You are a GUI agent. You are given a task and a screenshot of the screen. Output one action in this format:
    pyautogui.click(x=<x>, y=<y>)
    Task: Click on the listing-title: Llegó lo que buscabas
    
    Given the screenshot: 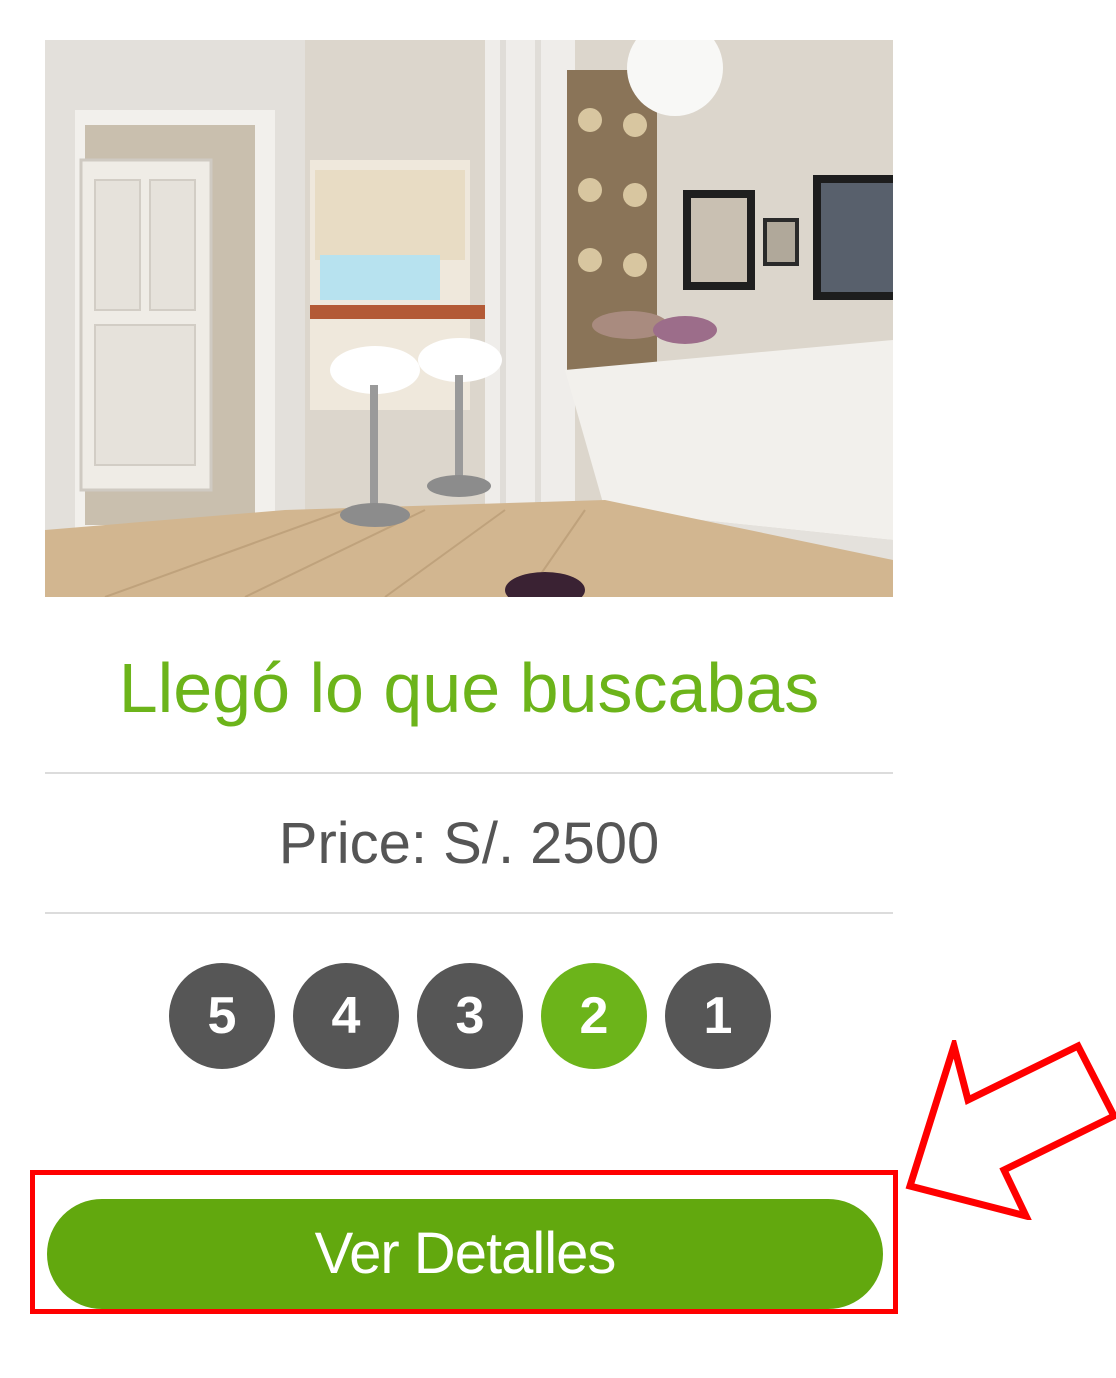 What is the action you would take?
    pyautogui.click(x=469, y=688)
    